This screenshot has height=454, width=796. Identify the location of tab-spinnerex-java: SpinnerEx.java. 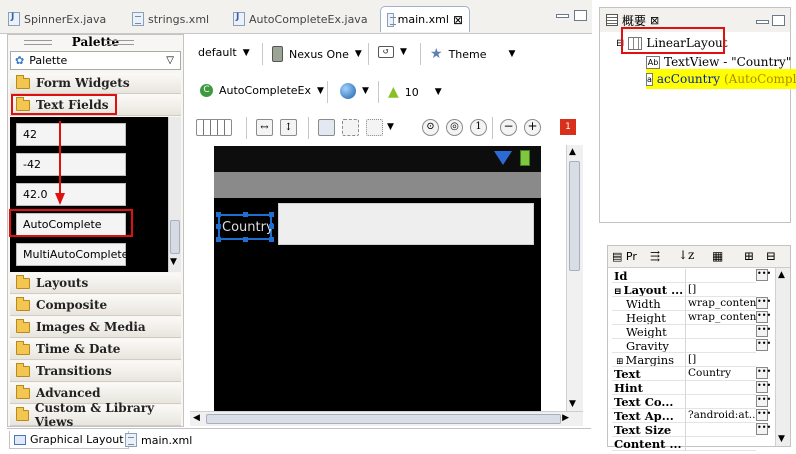
(57, 19).